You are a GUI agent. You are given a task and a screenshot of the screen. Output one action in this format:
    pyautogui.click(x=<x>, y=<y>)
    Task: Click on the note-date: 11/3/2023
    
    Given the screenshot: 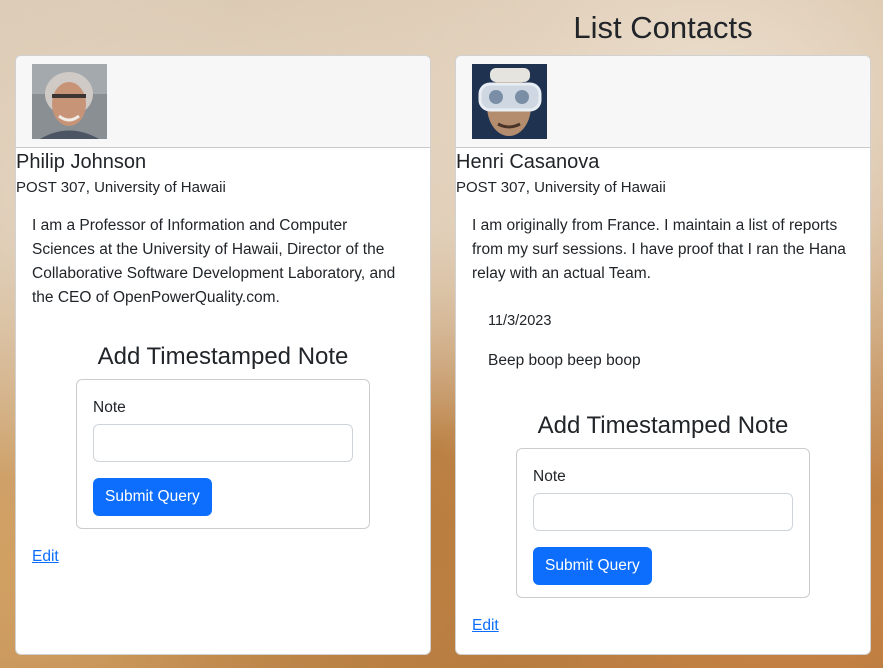 What is the action you would take?
    pyautogui.click(x=520, y=321)
    